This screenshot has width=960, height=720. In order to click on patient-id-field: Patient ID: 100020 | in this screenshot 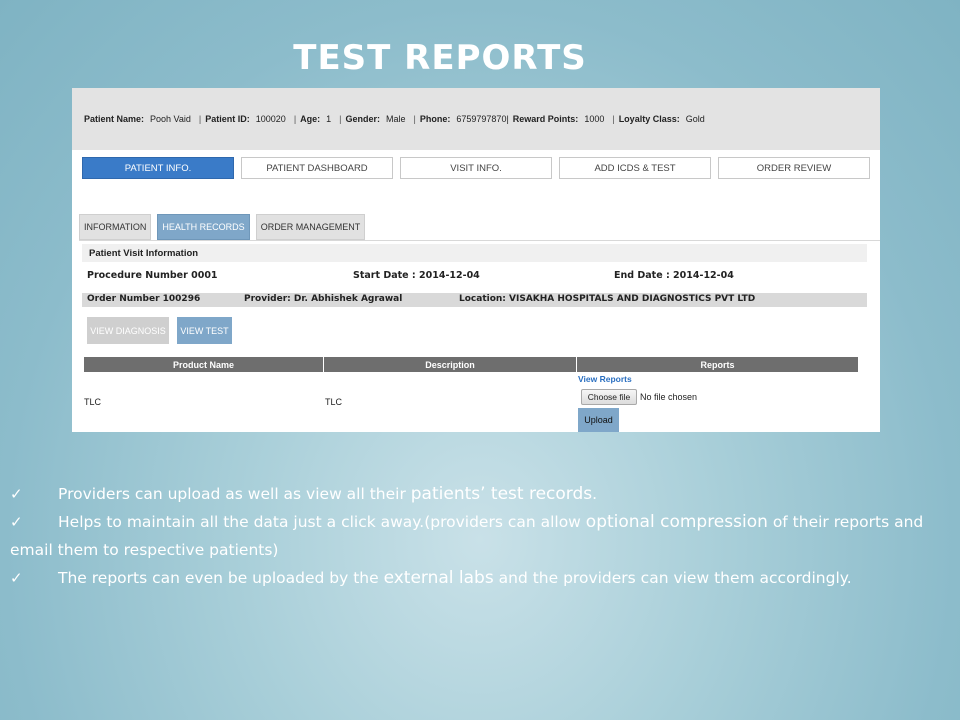, I will do `click(251, 119)`.